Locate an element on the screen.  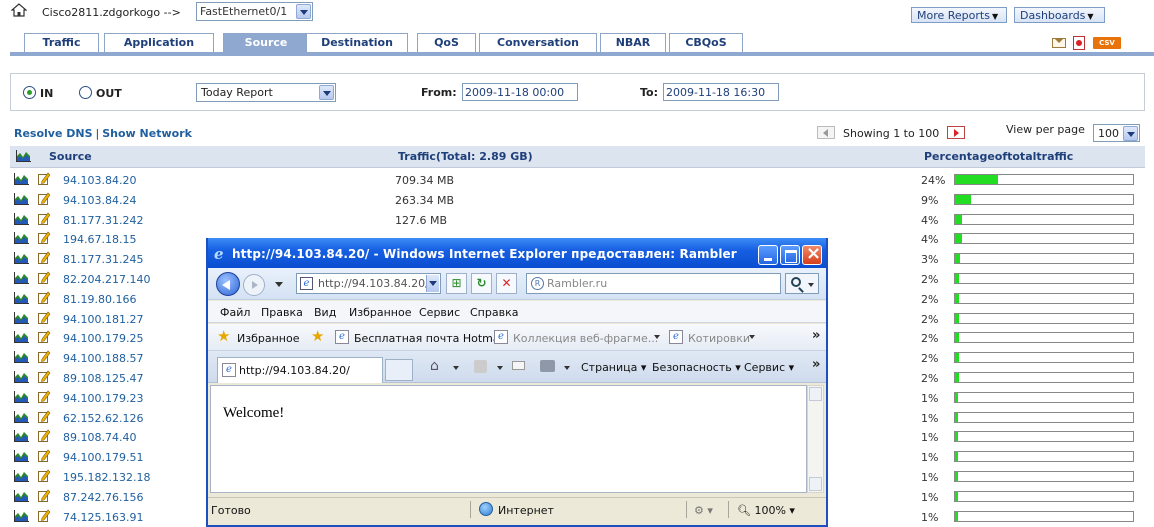
source-ip-link: 94.100.179.51 is located at coordinates (103, 457).